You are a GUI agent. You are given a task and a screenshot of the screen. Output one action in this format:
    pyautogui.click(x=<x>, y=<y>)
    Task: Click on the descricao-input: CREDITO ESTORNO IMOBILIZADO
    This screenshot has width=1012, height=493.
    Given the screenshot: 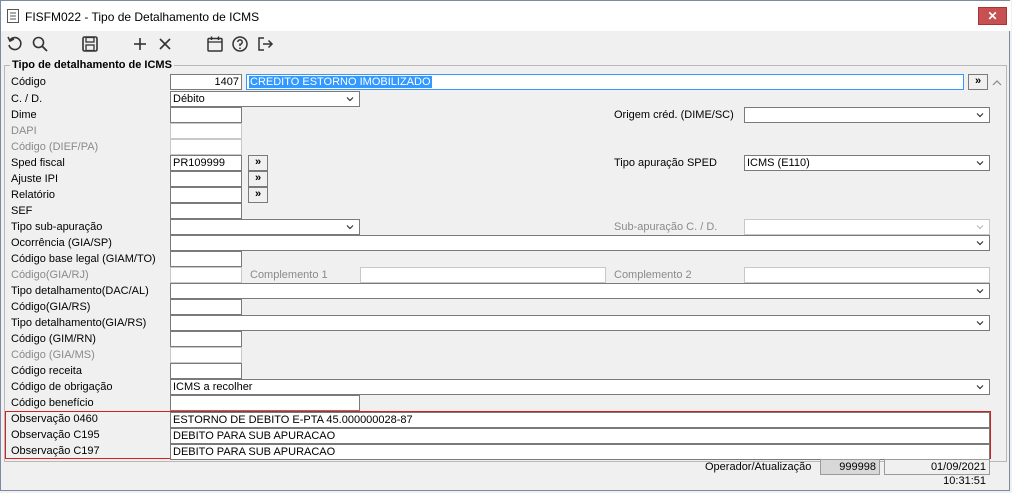 What is the action you would take?
    pyautogui.click(x=605, y=82)
    